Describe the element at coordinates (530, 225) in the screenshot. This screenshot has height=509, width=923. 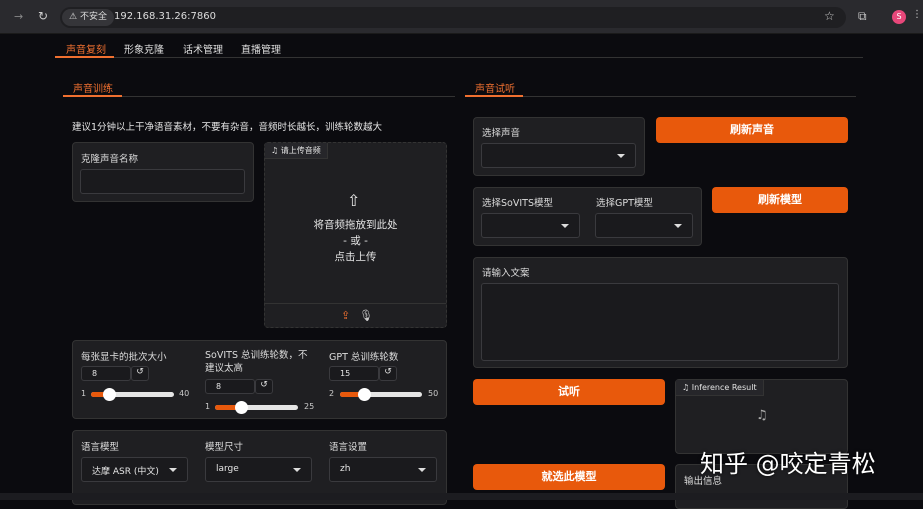
I see `sovits-model-select` at that location.